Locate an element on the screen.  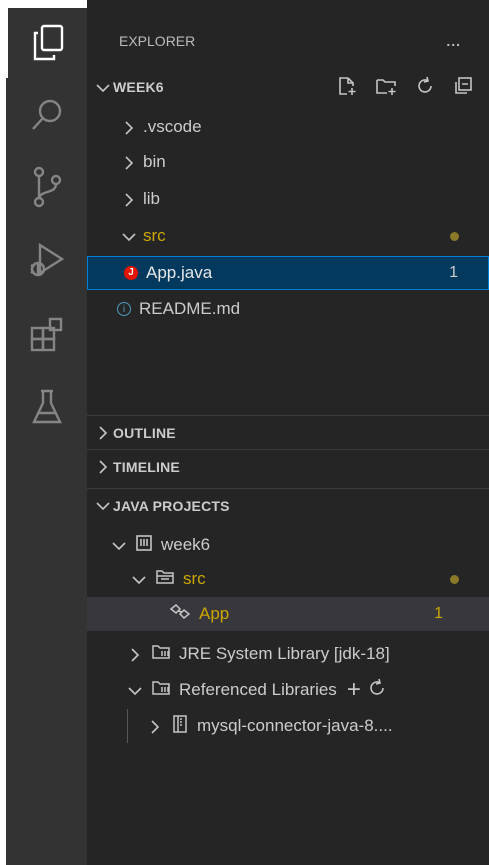
explorer-icon is located at coordinates (46, 43).